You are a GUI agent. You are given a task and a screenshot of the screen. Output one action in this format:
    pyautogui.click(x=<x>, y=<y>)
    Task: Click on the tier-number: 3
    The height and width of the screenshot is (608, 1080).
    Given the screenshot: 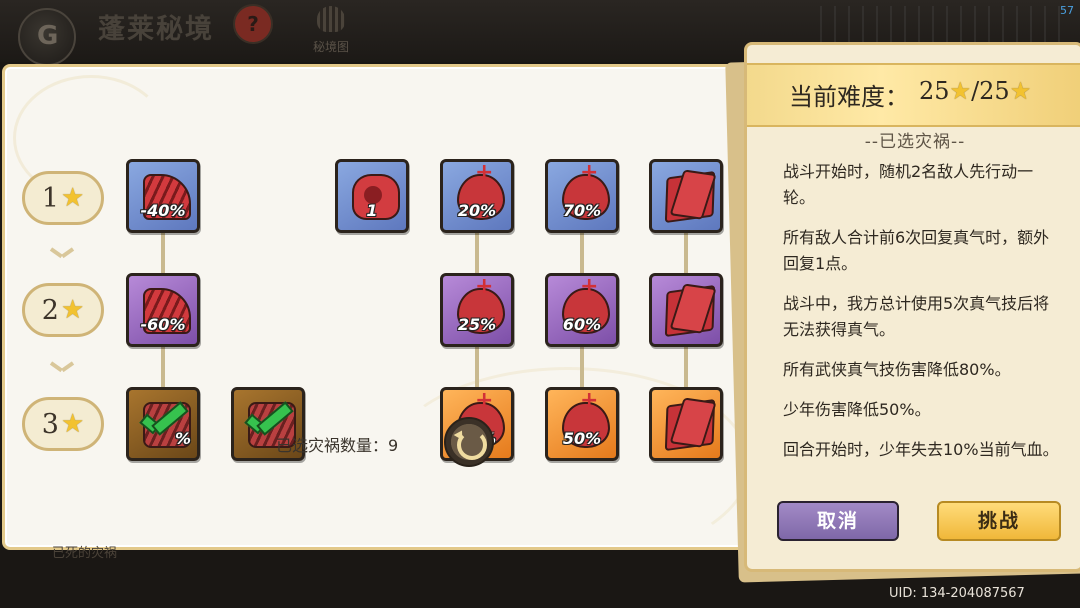 What is the action you would take?
    pyautogui.click(x=50, y=424)
    